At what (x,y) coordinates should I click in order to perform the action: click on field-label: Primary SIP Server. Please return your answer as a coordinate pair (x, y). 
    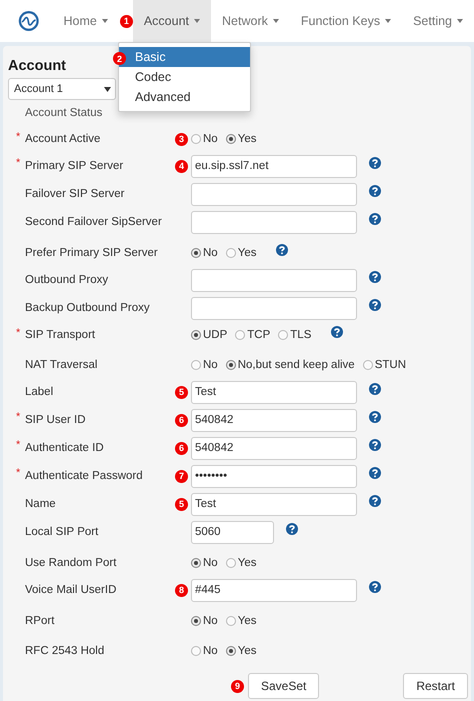
    Looking at the image, I should click on (74, 166).